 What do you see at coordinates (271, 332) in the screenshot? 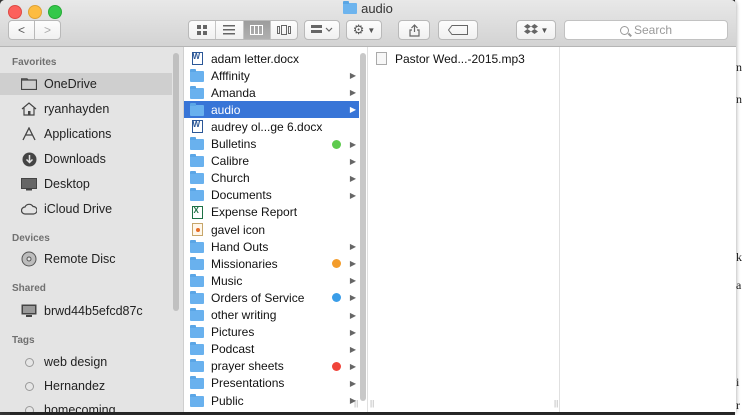
I see `folder-row: Pictures ▶` at bounding box center [271, 332].